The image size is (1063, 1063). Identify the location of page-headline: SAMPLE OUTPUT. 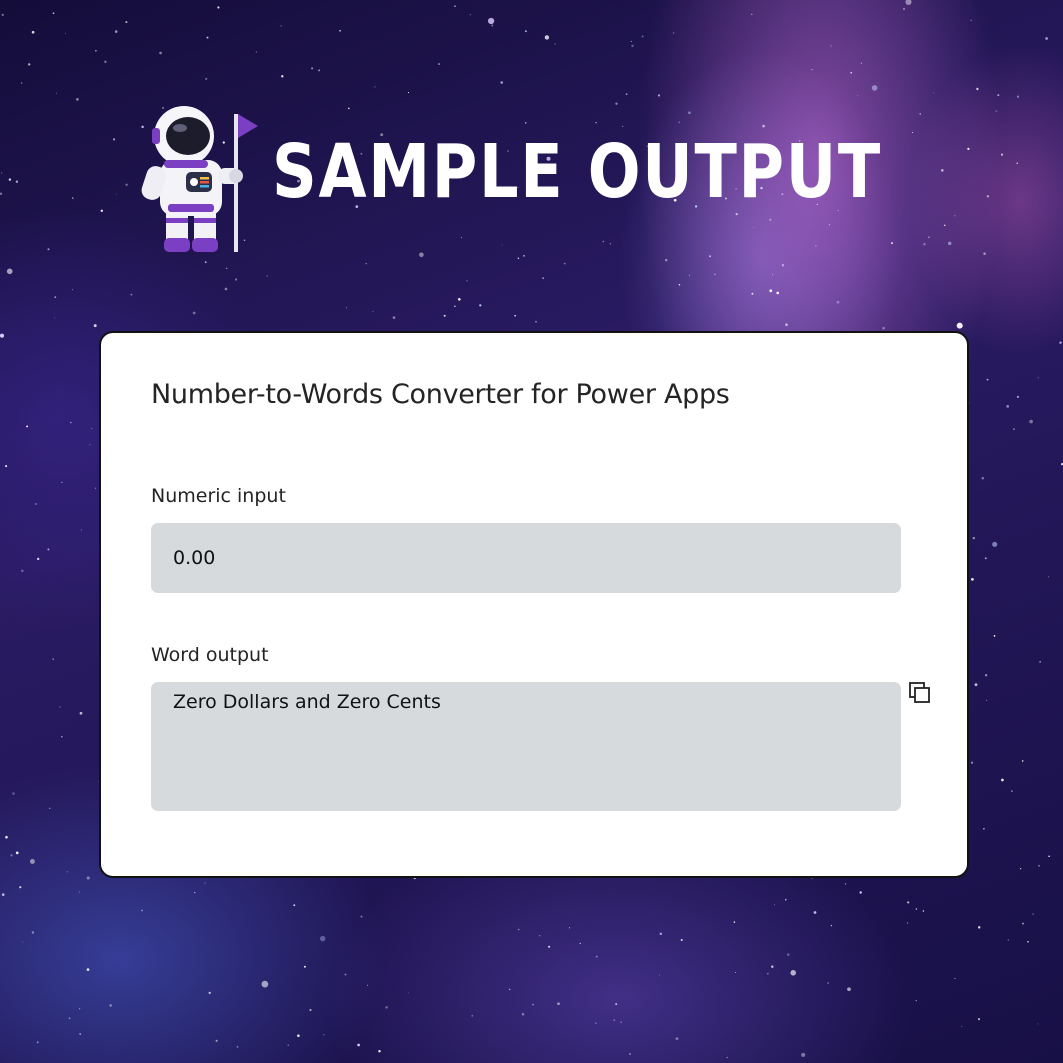
(577, 172).